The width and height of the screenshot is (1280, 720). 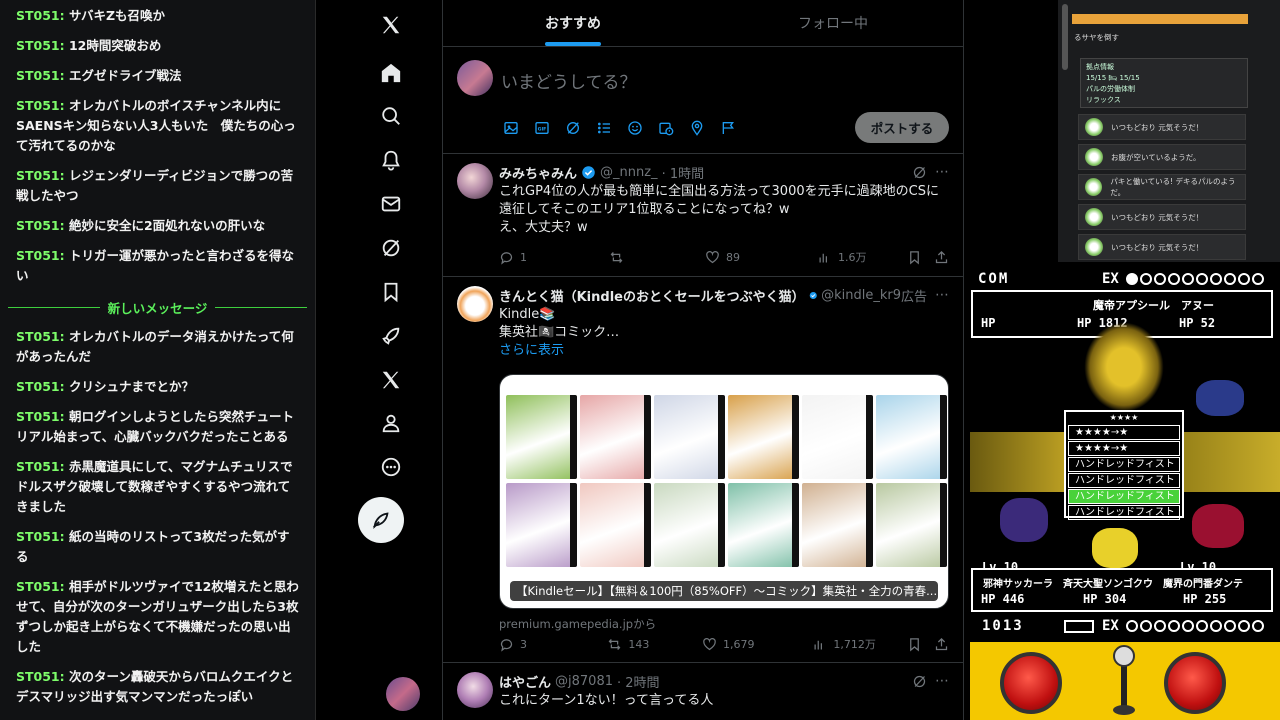 What do you see at coordinates (757, 644) in the screenshot?
I see `like-button: 1,679` at bounding box center [757, 644].